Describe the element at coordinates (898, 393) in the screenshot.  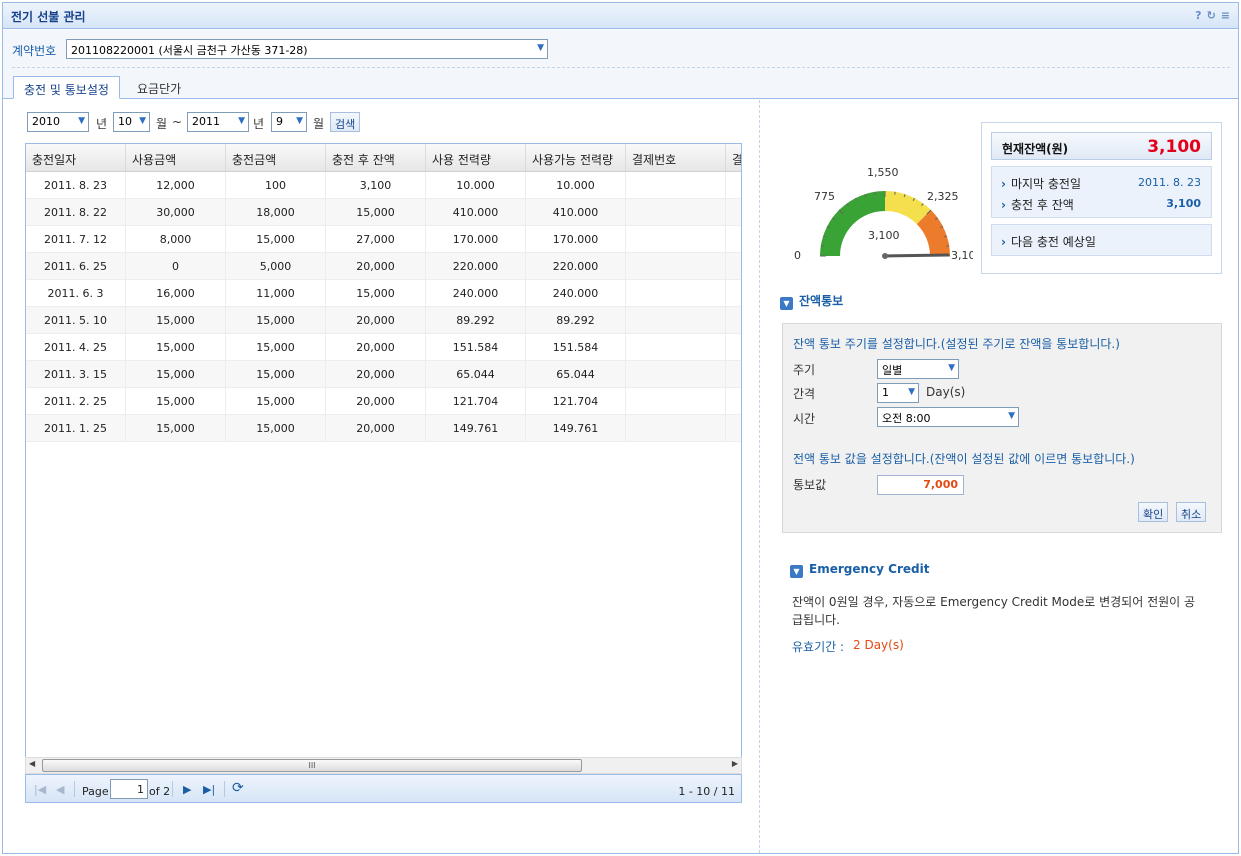
I see `interval-select: 1 ▼` at that location.